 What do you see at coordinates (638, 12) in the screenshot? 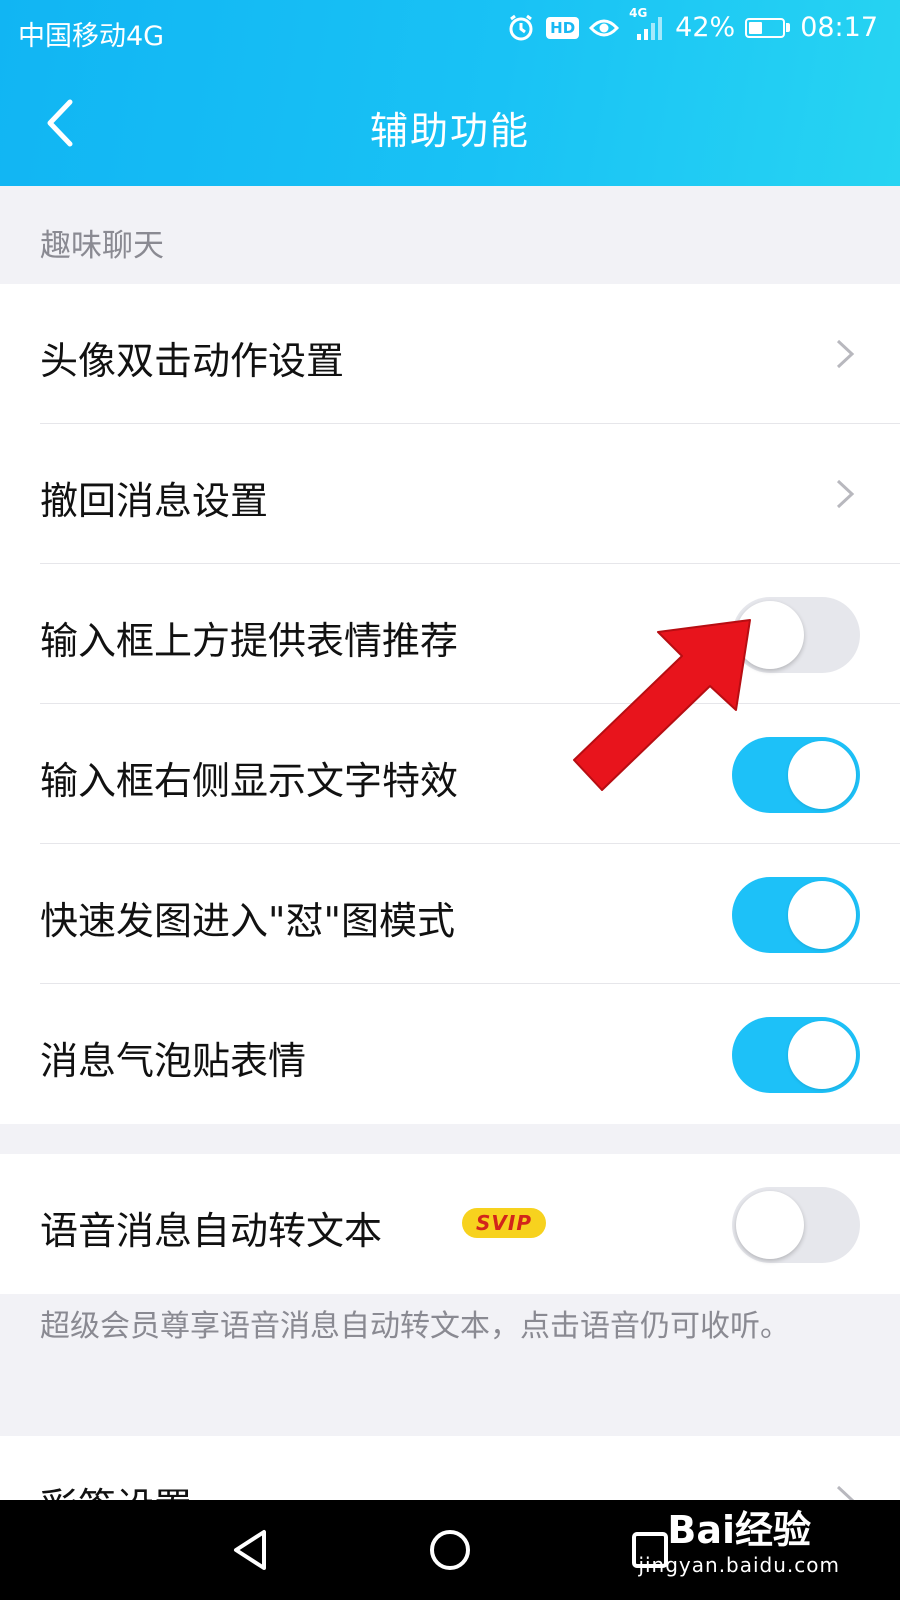
I see `network-type-label: 4G` at bounding box center [638, 12].